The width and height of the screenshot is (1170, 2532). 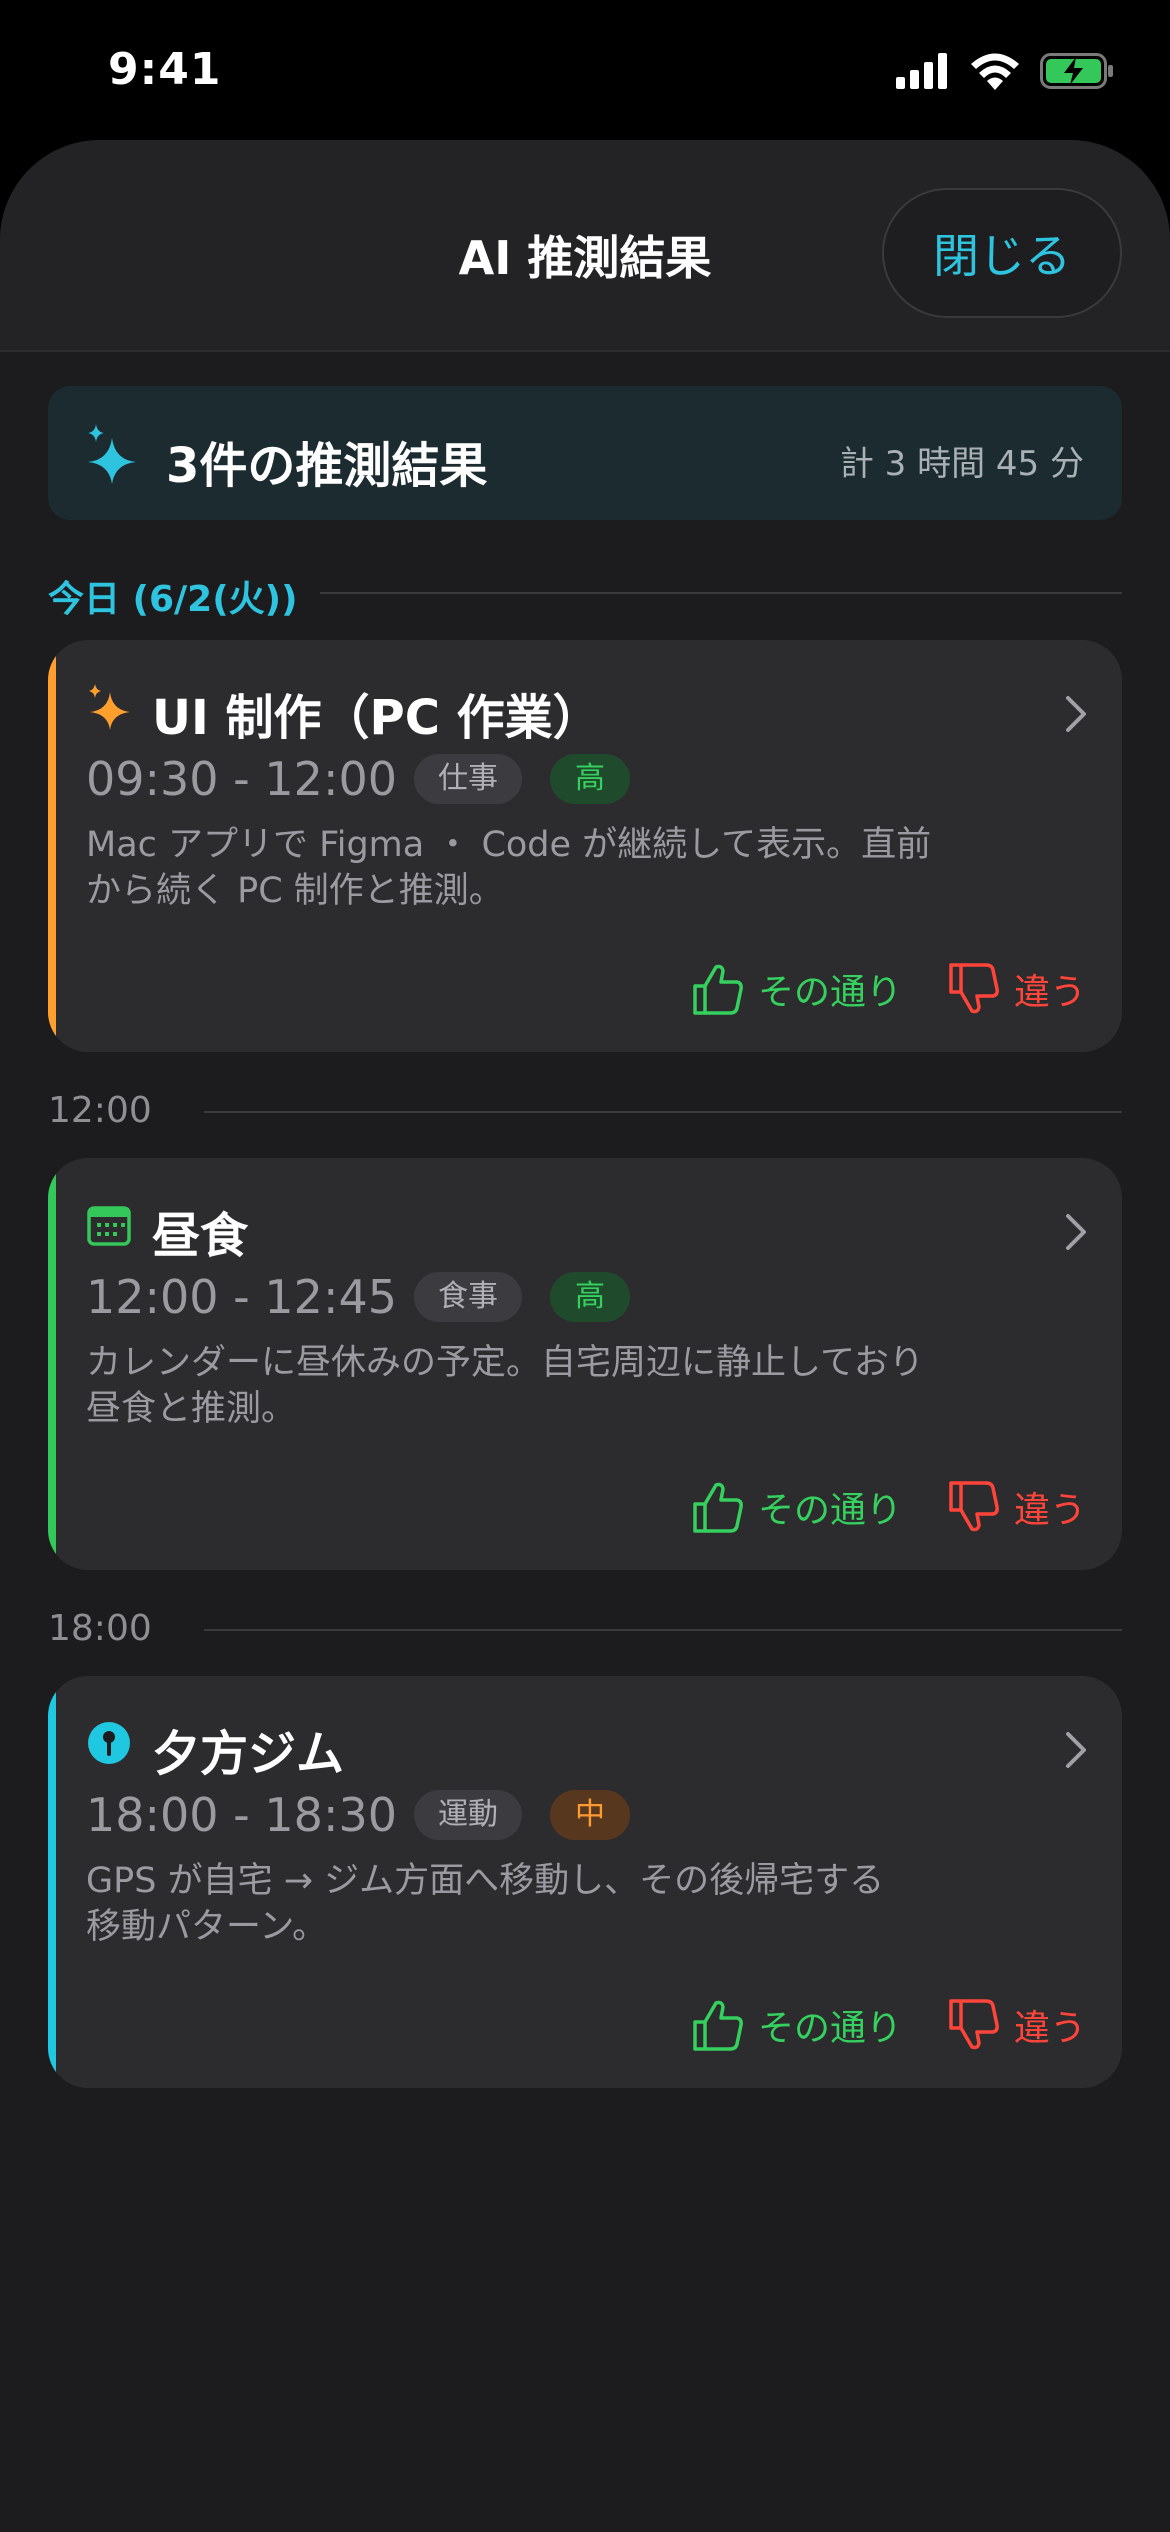 What do you see at coordinates (207, 1927) in the screenshot?
I see `card-description-line: 移動パターン。` at bounding box center [207, 1927].